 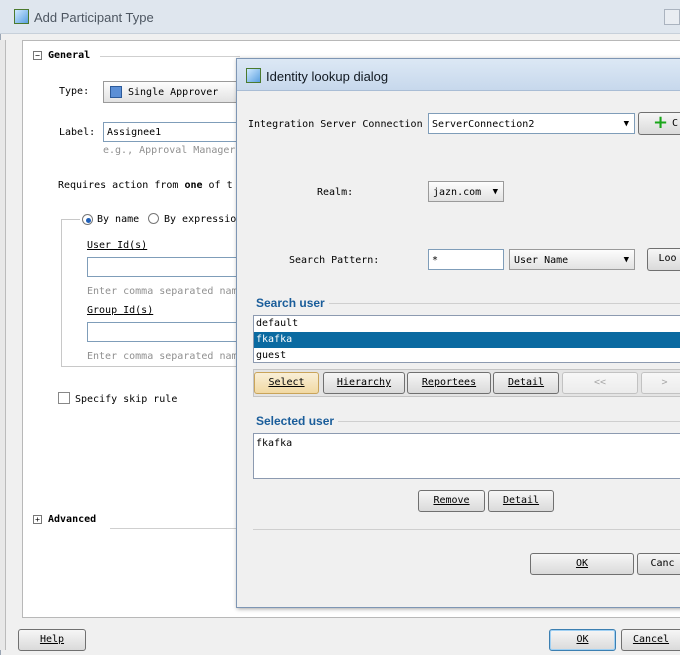 I want to click on collapse-icon: −, so click(x=37, y=55).